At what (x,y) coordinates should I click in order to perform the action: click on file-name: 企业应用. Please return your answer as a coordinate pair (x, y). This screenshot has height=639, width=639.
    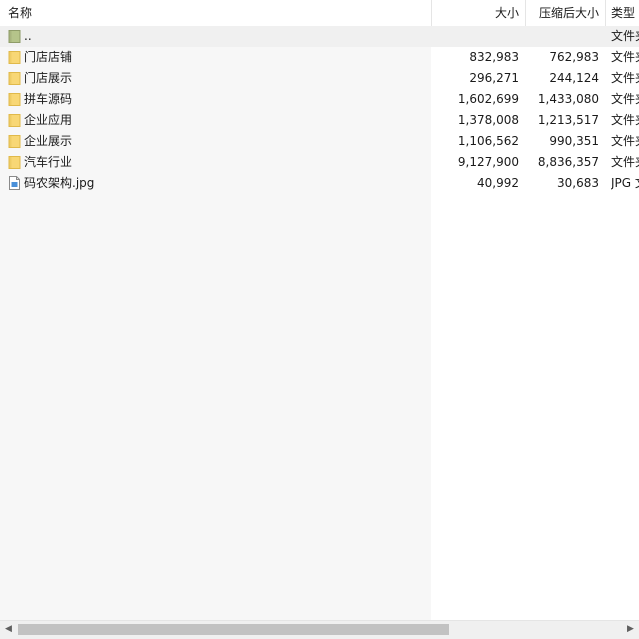
    Looking at the image, I should click on (48, 120).